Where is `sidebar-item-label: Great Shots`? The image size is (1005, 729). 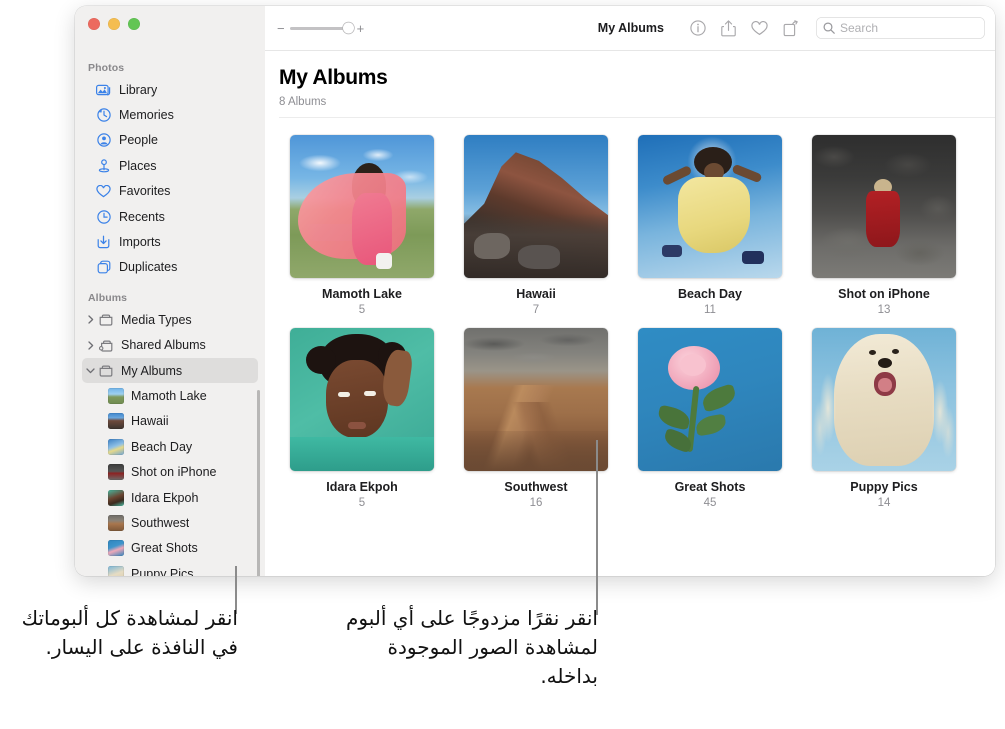
sidebar-item-label: Great Shots is located at coordinates (164, 548).